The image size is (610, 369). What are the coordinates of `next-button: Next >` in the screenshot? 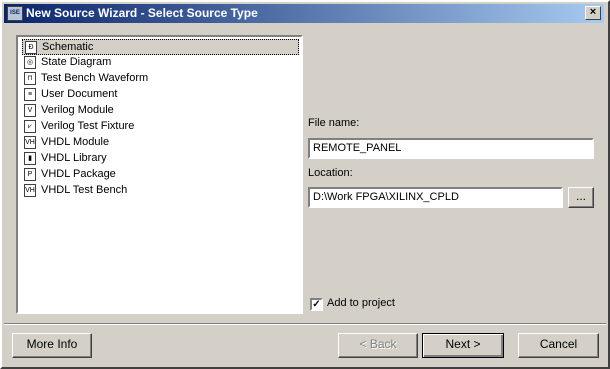 It's located at (463, 345).